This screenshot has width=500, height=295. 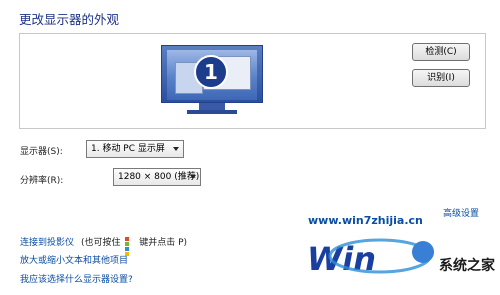 I want to click on resolution-select: 1280 × 800 (推荐), so click(x=157, y=177).